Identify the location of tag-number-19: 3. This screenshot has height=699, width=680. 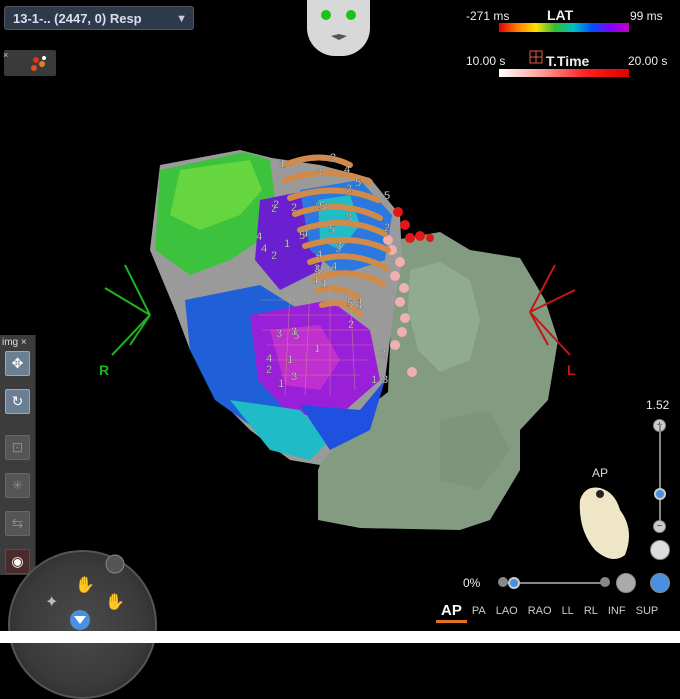
(279, 334).